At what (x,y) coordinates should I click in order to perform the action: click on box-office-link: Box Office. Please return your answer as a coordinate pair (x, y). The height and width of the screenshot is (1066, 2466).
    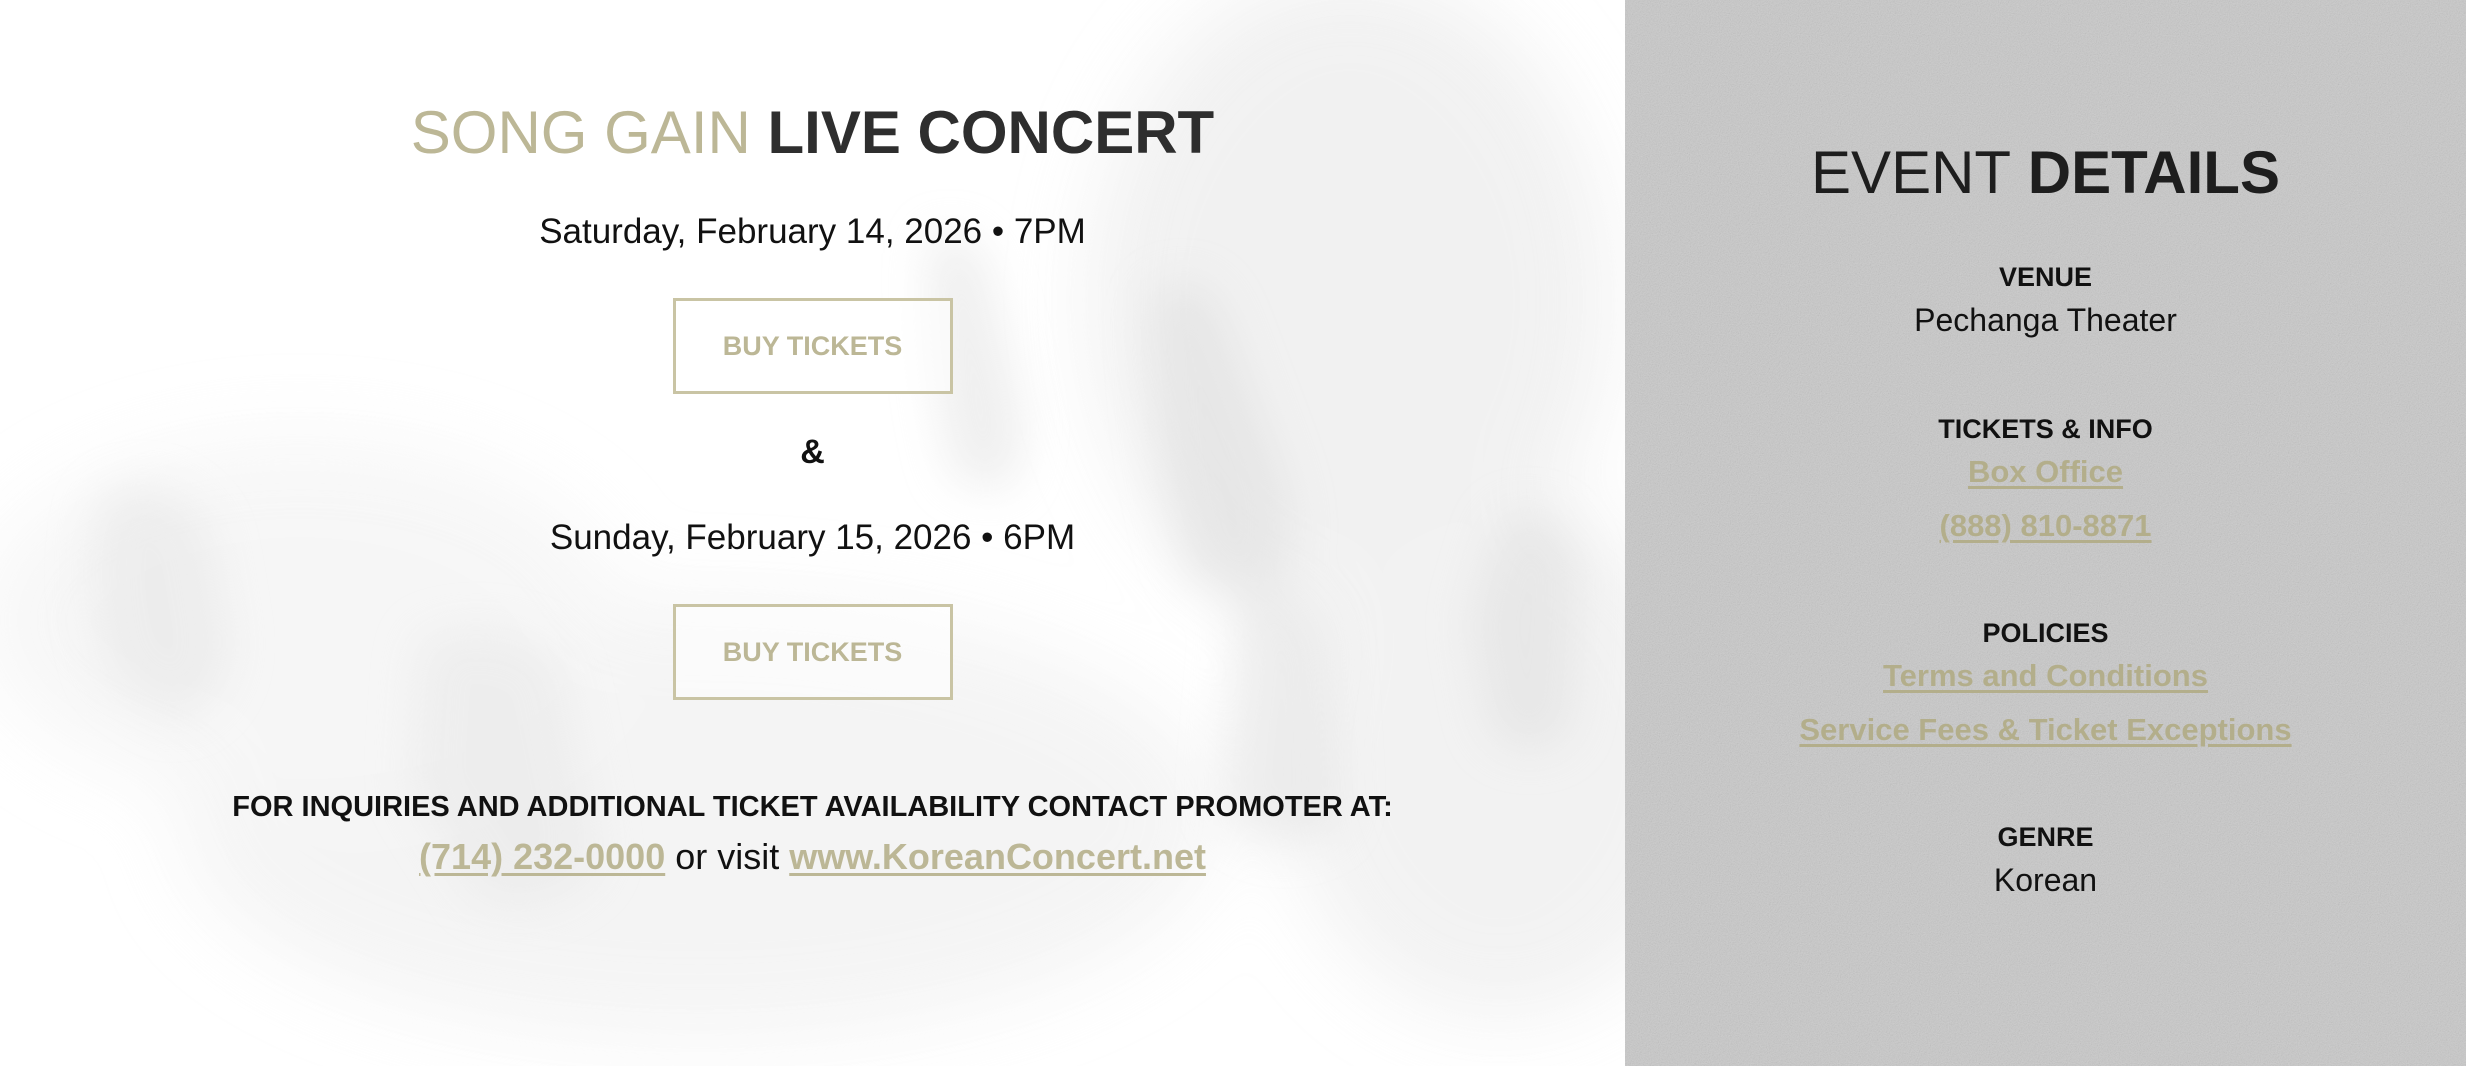
    Looking at the image, I should click on (2045, 472).